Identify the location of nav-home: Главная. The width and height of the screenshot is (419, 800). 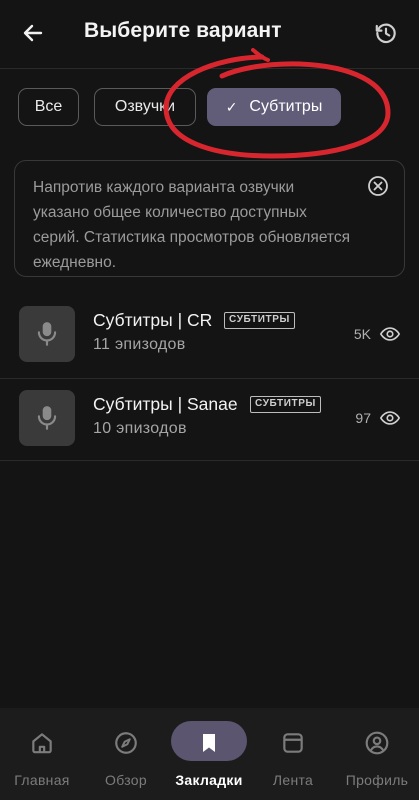
(42, 754).